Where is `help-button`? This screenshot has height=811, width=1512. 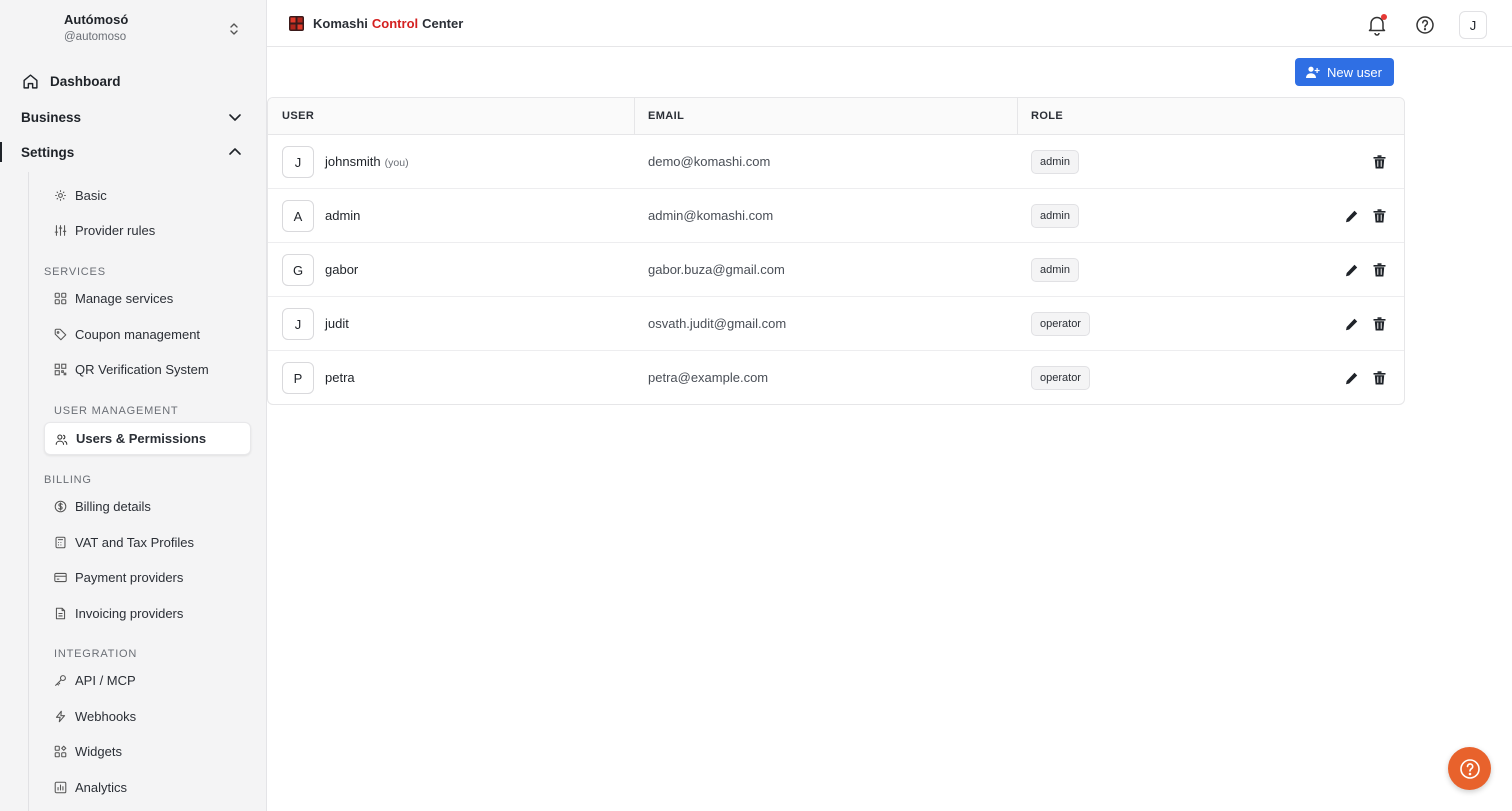
help-button is located at coordinates (1425, 25).